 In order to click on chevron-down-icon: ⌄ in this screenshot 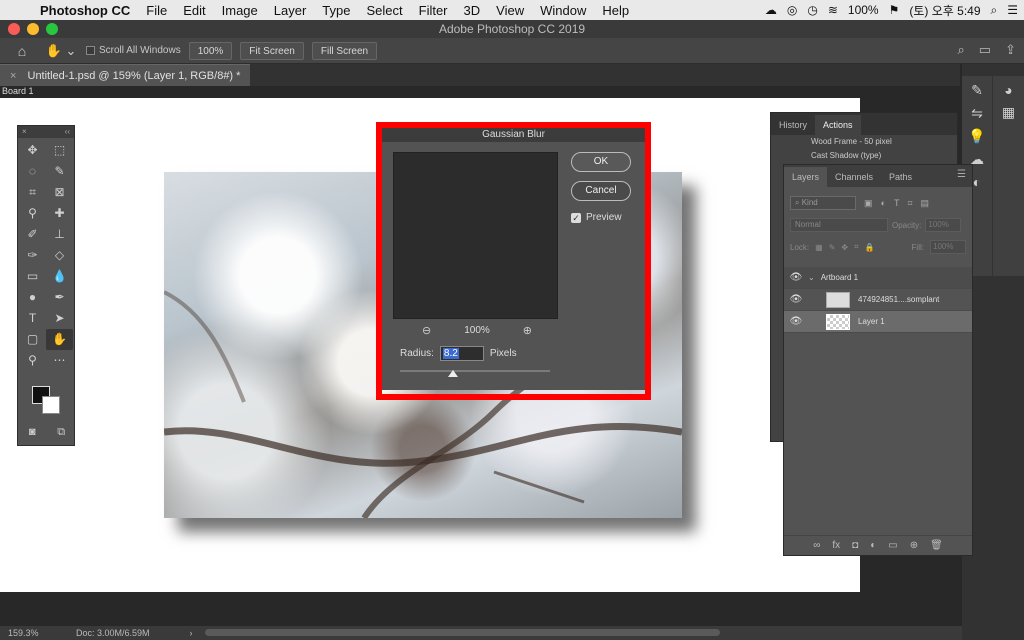, I will do `click(811, 277)`.